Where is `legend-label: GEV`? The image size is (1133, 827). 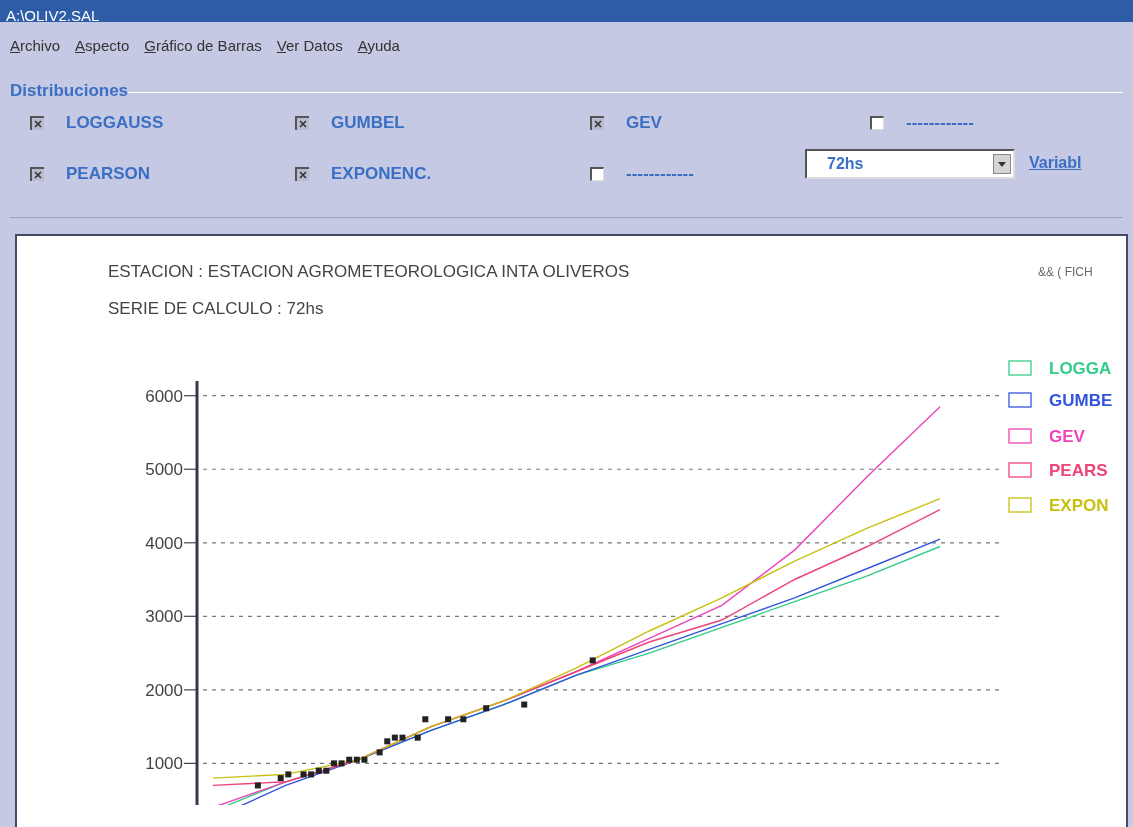 legend-label: GEV is located at coordinates (1067, 436).